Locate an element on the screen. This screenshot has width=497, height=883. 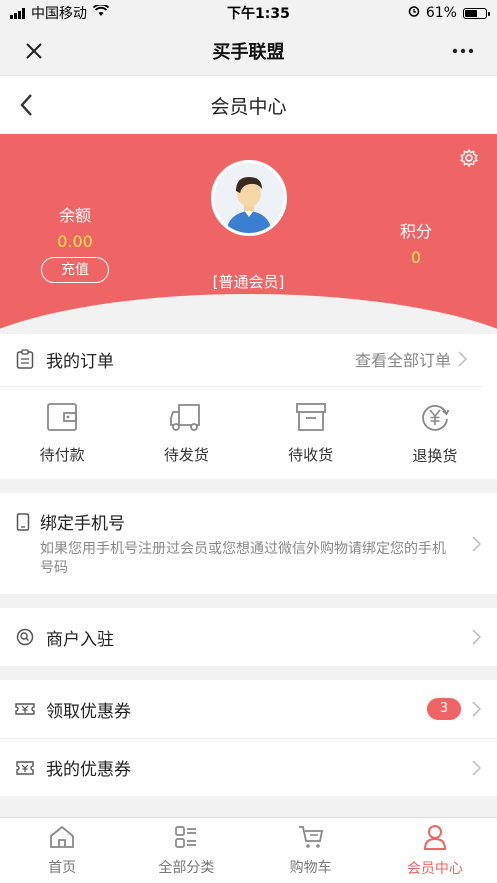
orders-title: 我的订单 is located at coordinates (80, 361).